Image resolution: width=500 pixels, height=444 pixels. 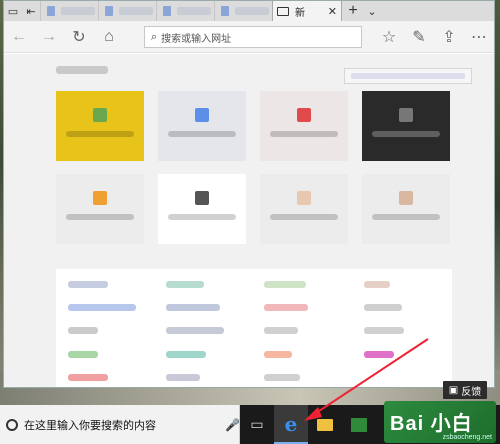 I want to click on file-explorer-icon, so click(x=325, y=424).